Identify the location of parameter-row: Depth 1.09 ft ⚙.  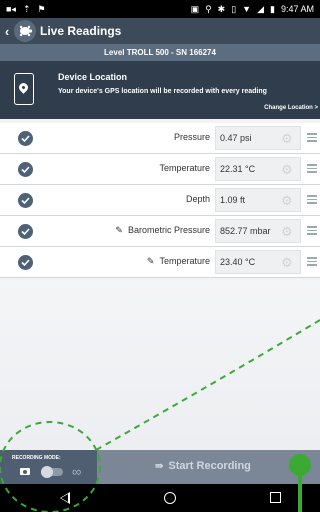
(160, 200).